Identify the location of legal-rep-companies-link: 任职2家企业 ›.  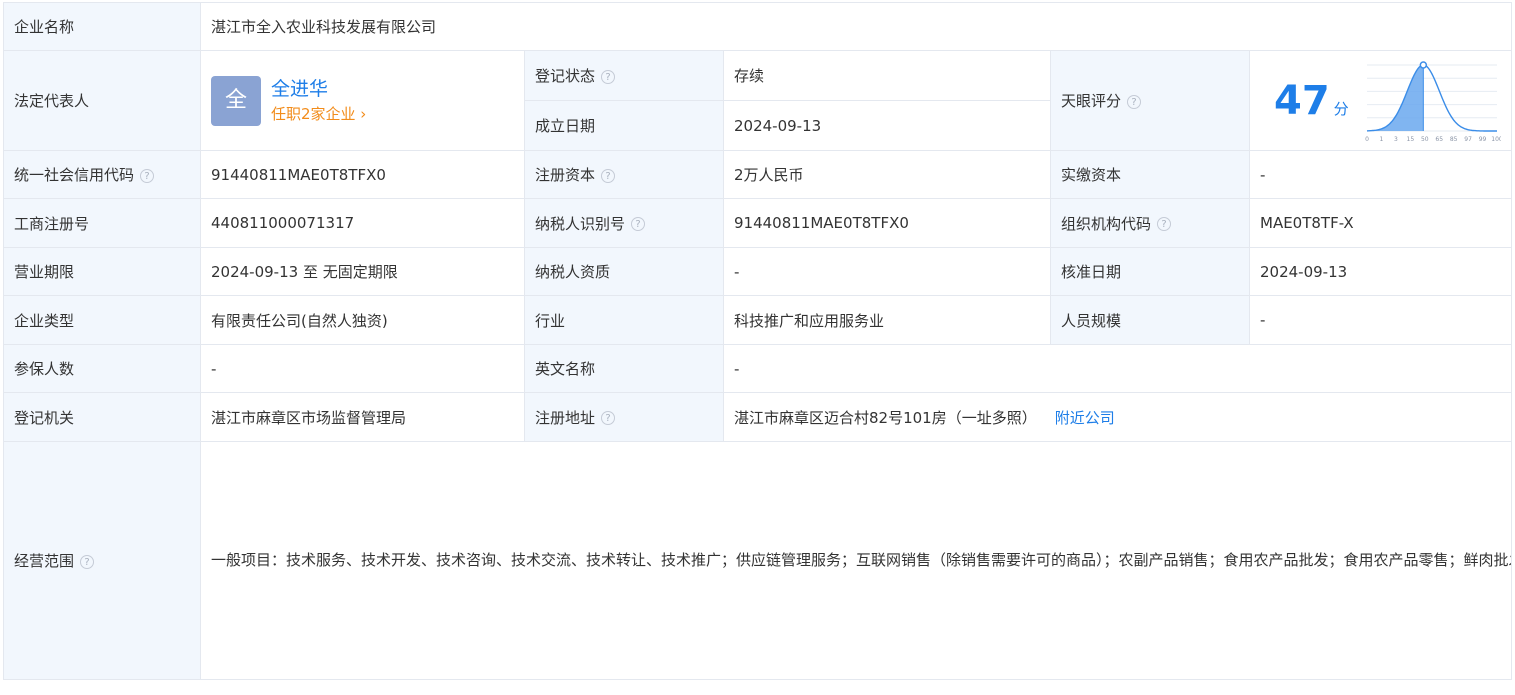
(318, 114).